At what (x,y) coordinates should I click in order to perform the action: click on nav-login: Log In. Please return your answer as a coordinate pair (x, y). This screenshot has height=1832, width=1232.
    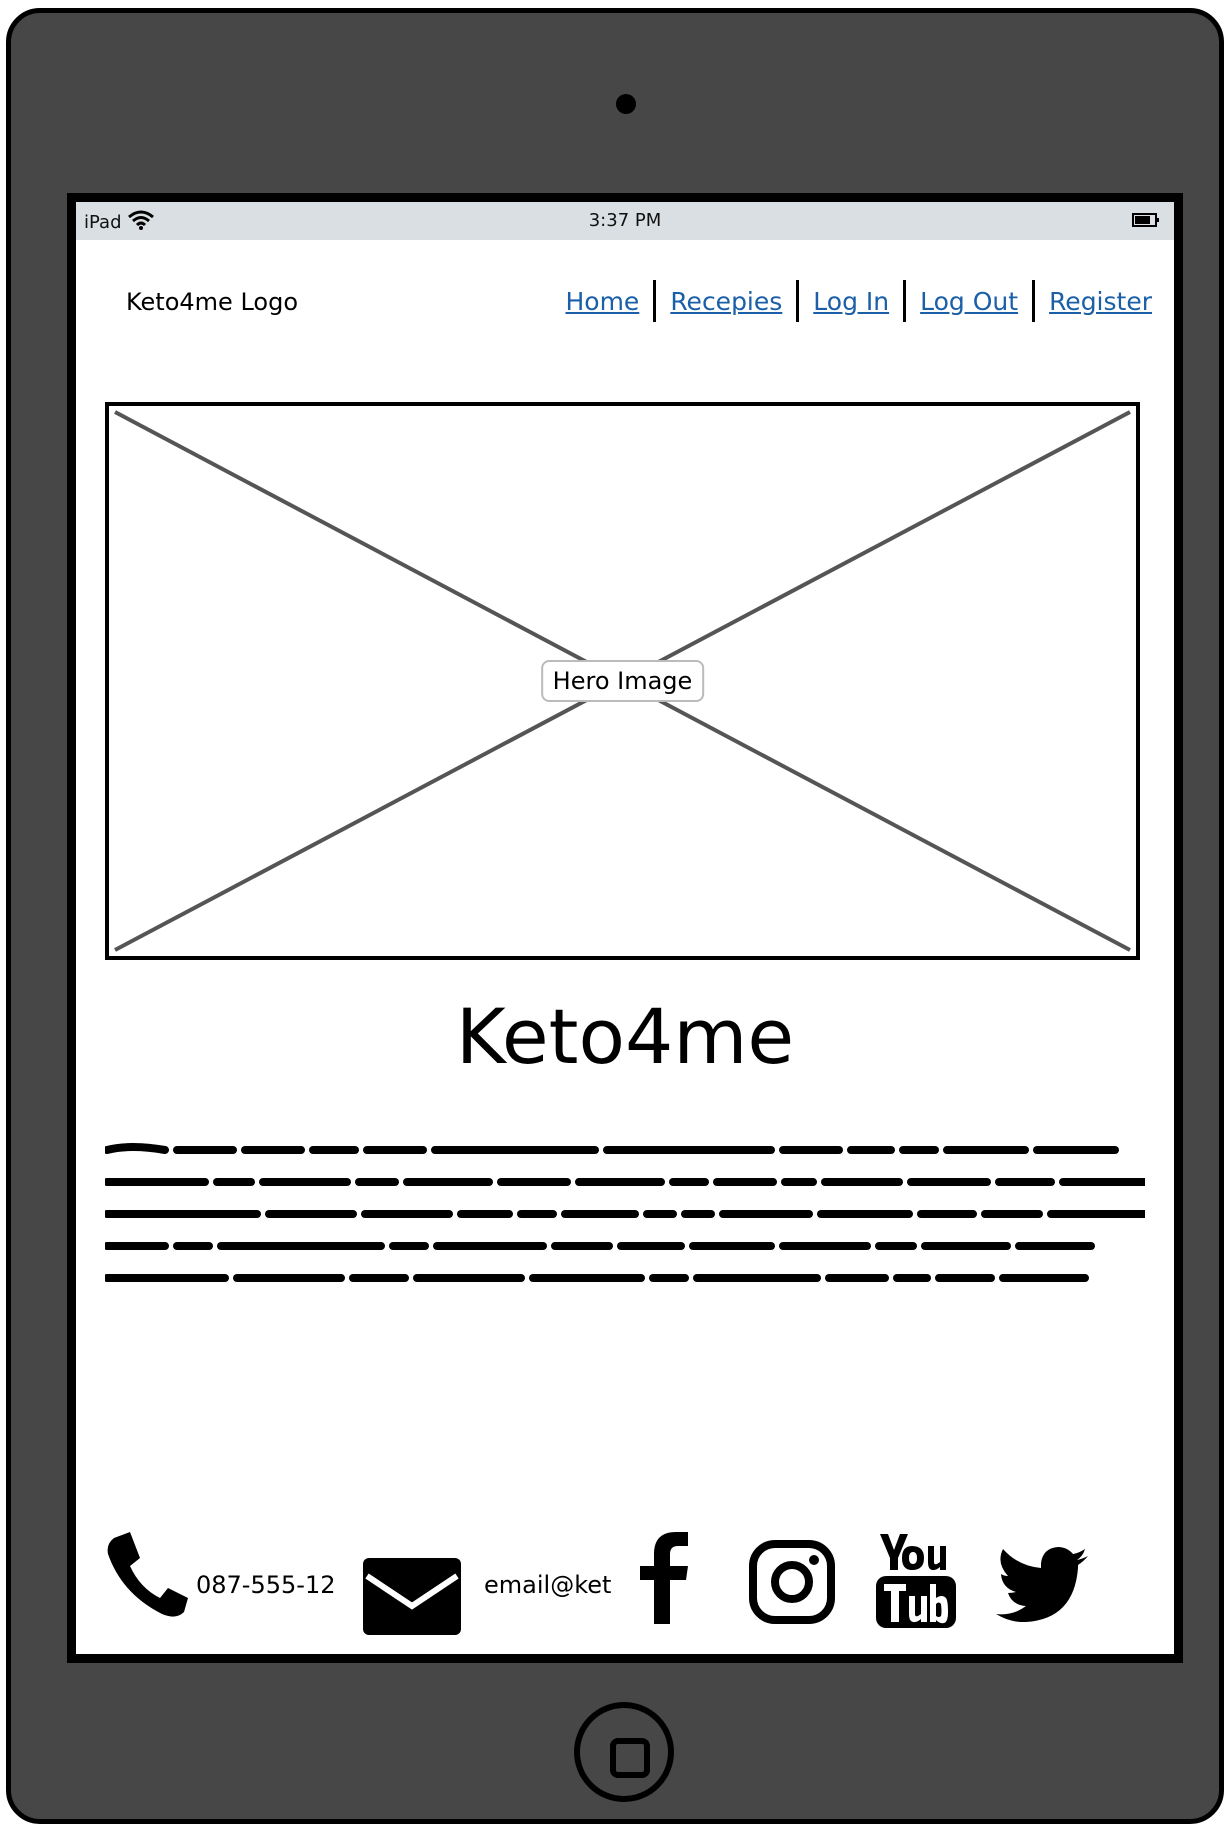
    Looking at the image, I should click on (851, 301).